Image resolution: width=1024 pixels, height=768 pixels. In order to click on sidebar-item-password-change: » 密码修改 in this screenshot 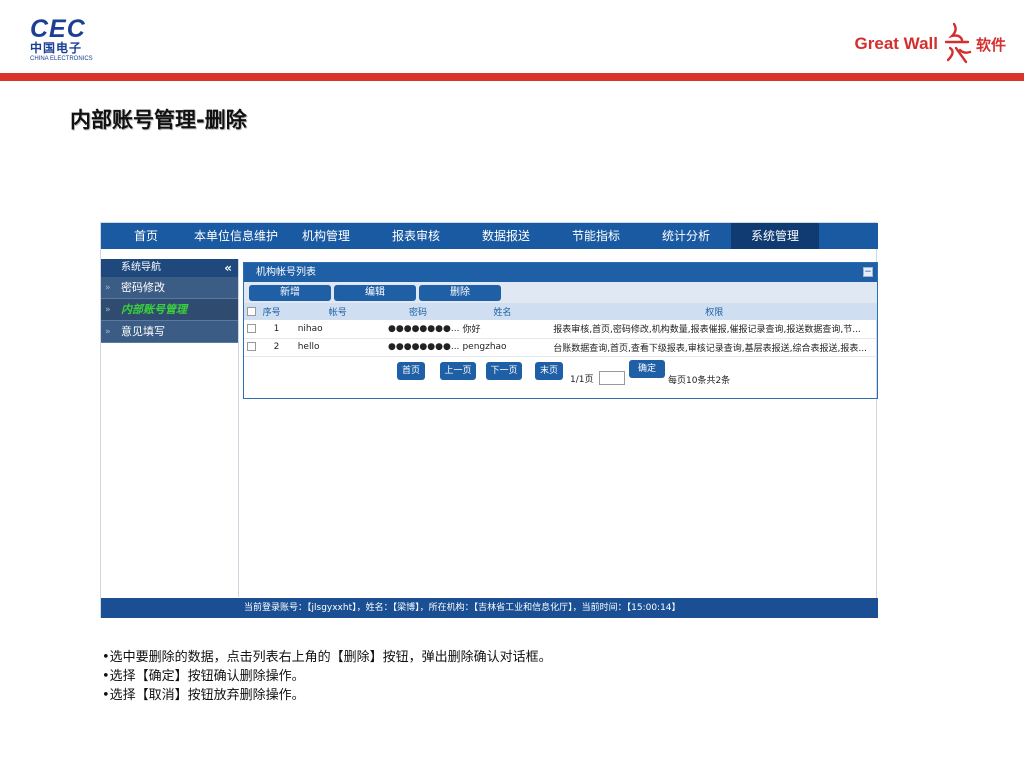, I will do `click(169, 288)`.